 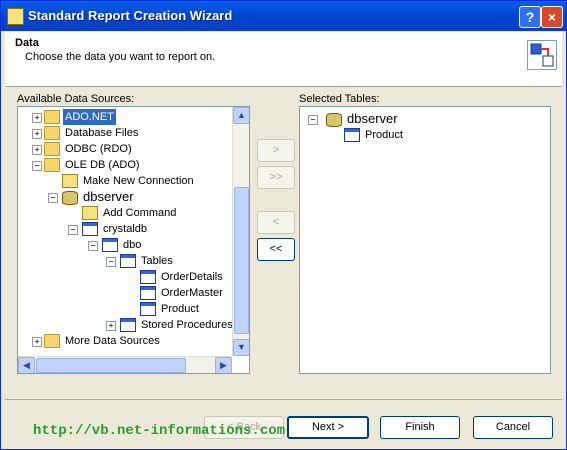 I want to click on tree-node-label: Make New Connection, so click(x=138, y=181).